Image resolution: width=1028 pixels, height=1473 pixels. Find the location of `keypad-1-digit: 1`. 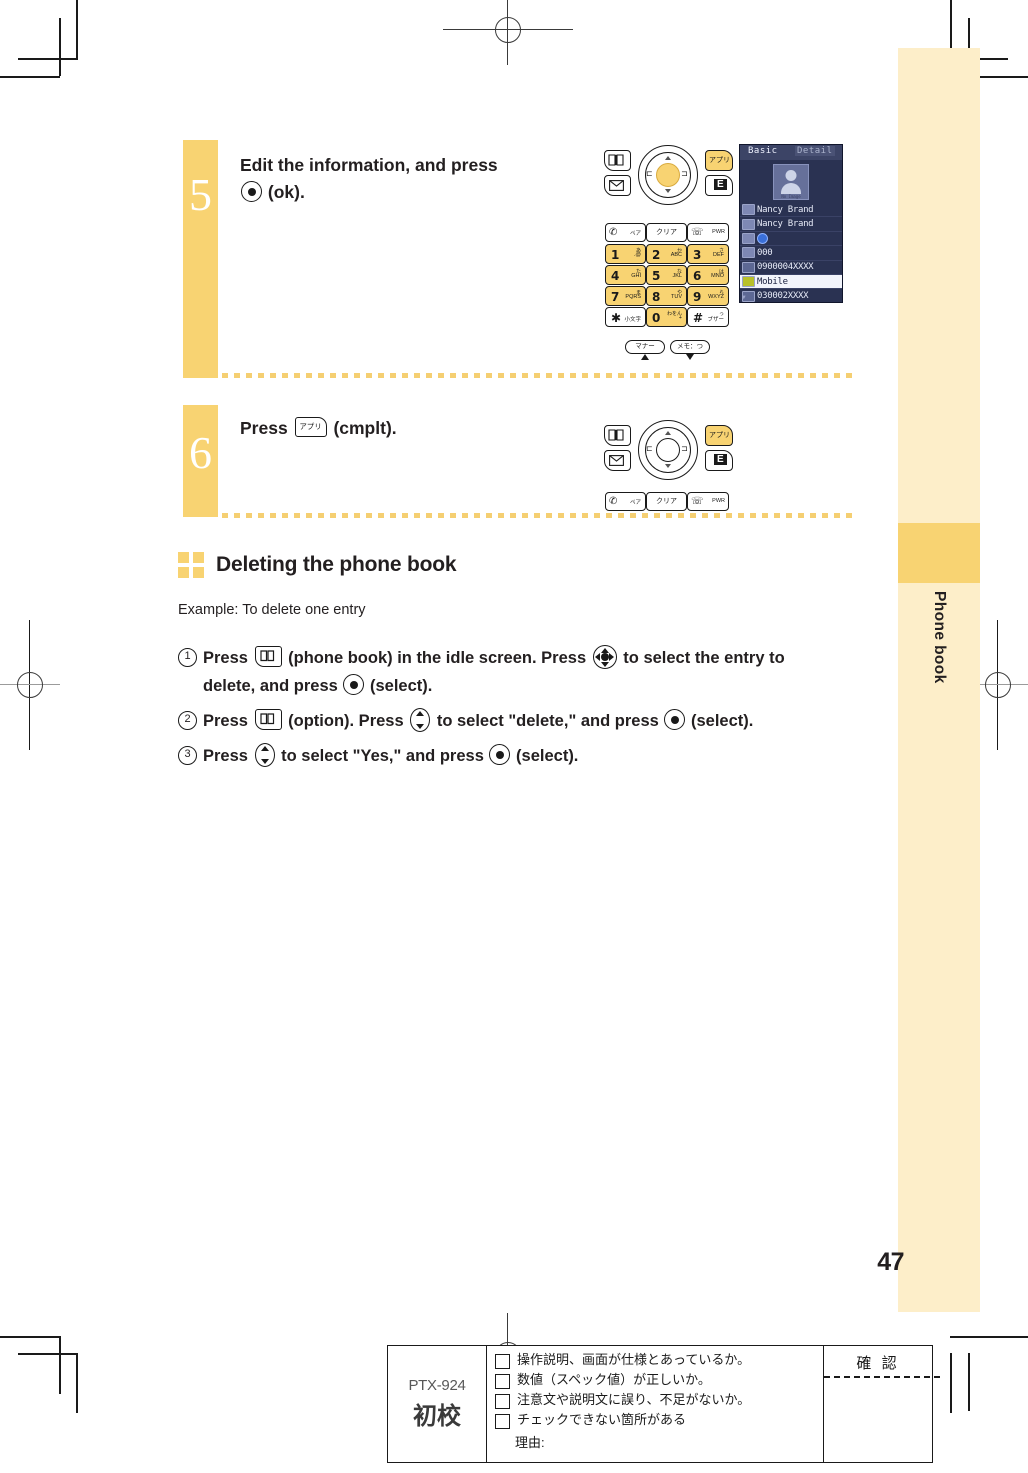

keypad-1-digit: 1 is located at coordinates (615, 255).